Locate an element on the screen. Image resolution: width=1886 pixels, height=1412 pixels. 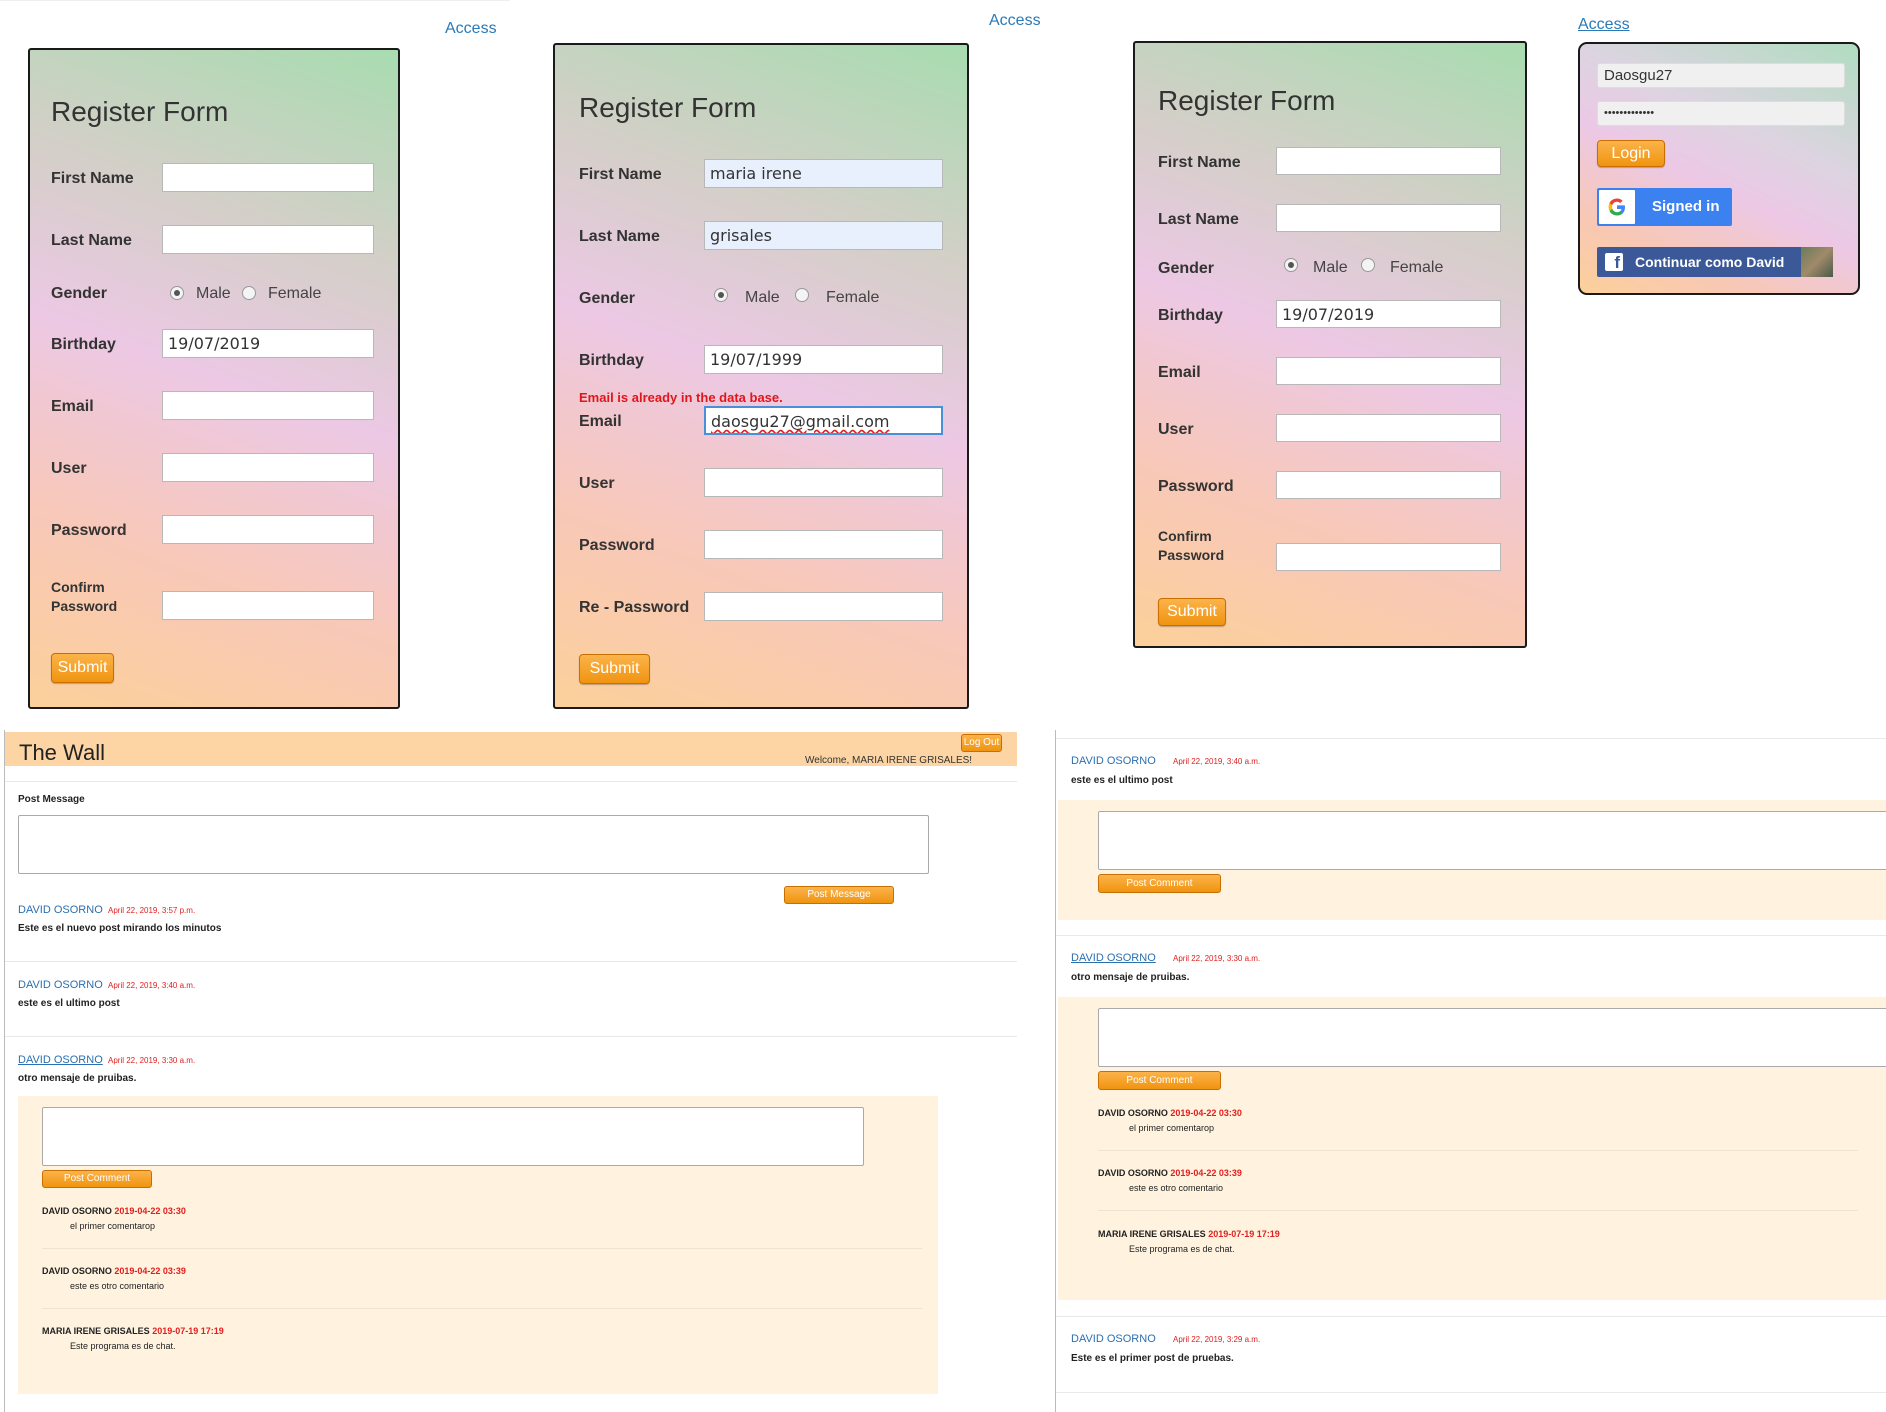
comment-author-name: MARIA IRENE GRISALES is located at coordinates (1152, 1234).